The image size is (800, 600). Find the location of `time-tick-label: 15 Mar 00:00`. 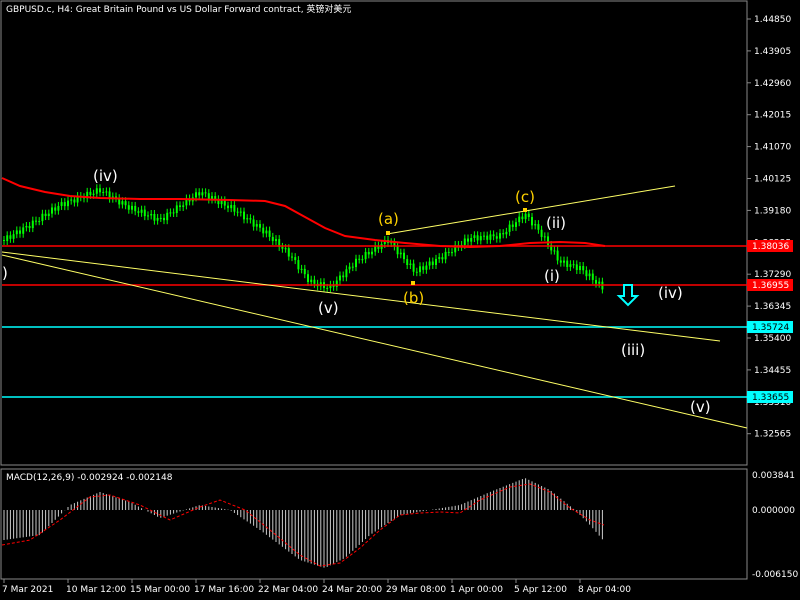

time-tick-label: 15 Mar 00:00 is located at coordinates (160, 590).